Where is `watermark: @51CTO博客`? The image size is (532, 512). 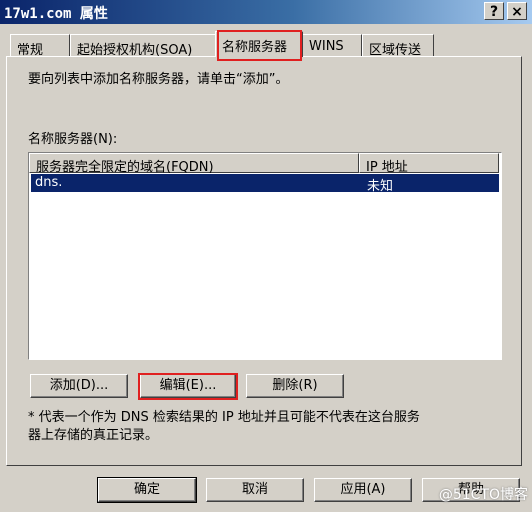 watermark: @51CTO博客 is located at coordinates (483, 495).